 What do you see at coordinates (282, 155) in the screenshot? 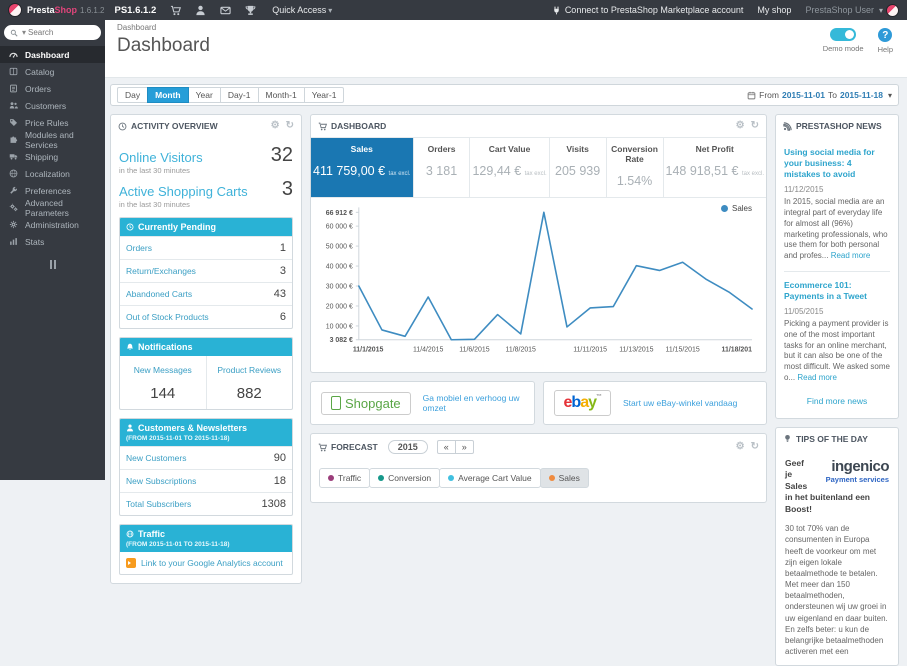
I see `online-visitors-value: 32` at bounding box center [282, 155].